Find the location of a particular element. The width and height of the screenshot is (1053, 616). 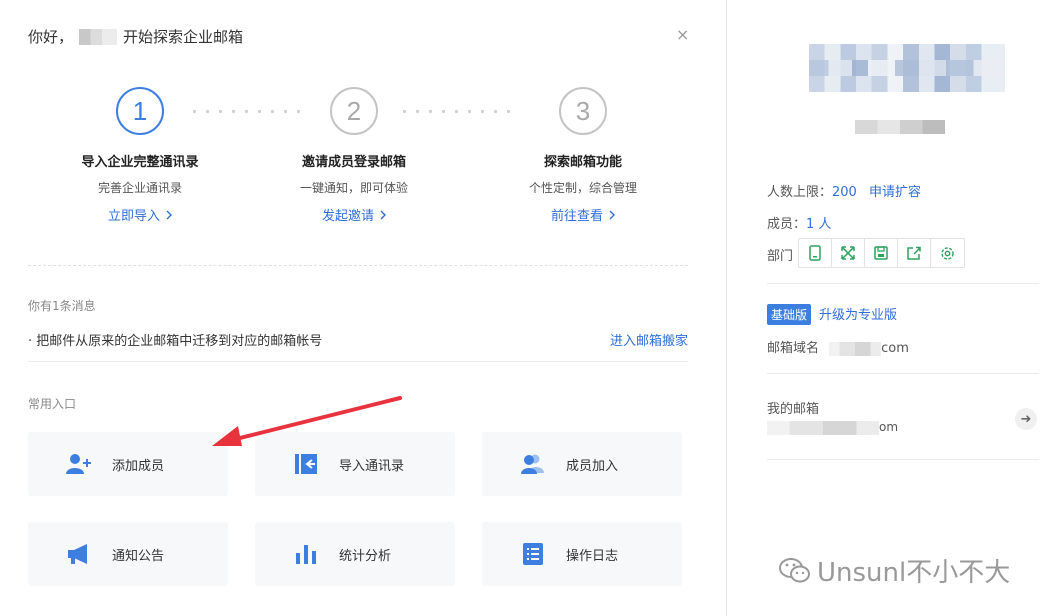

step-3-number: 3 is located at coordinates (583, 111).